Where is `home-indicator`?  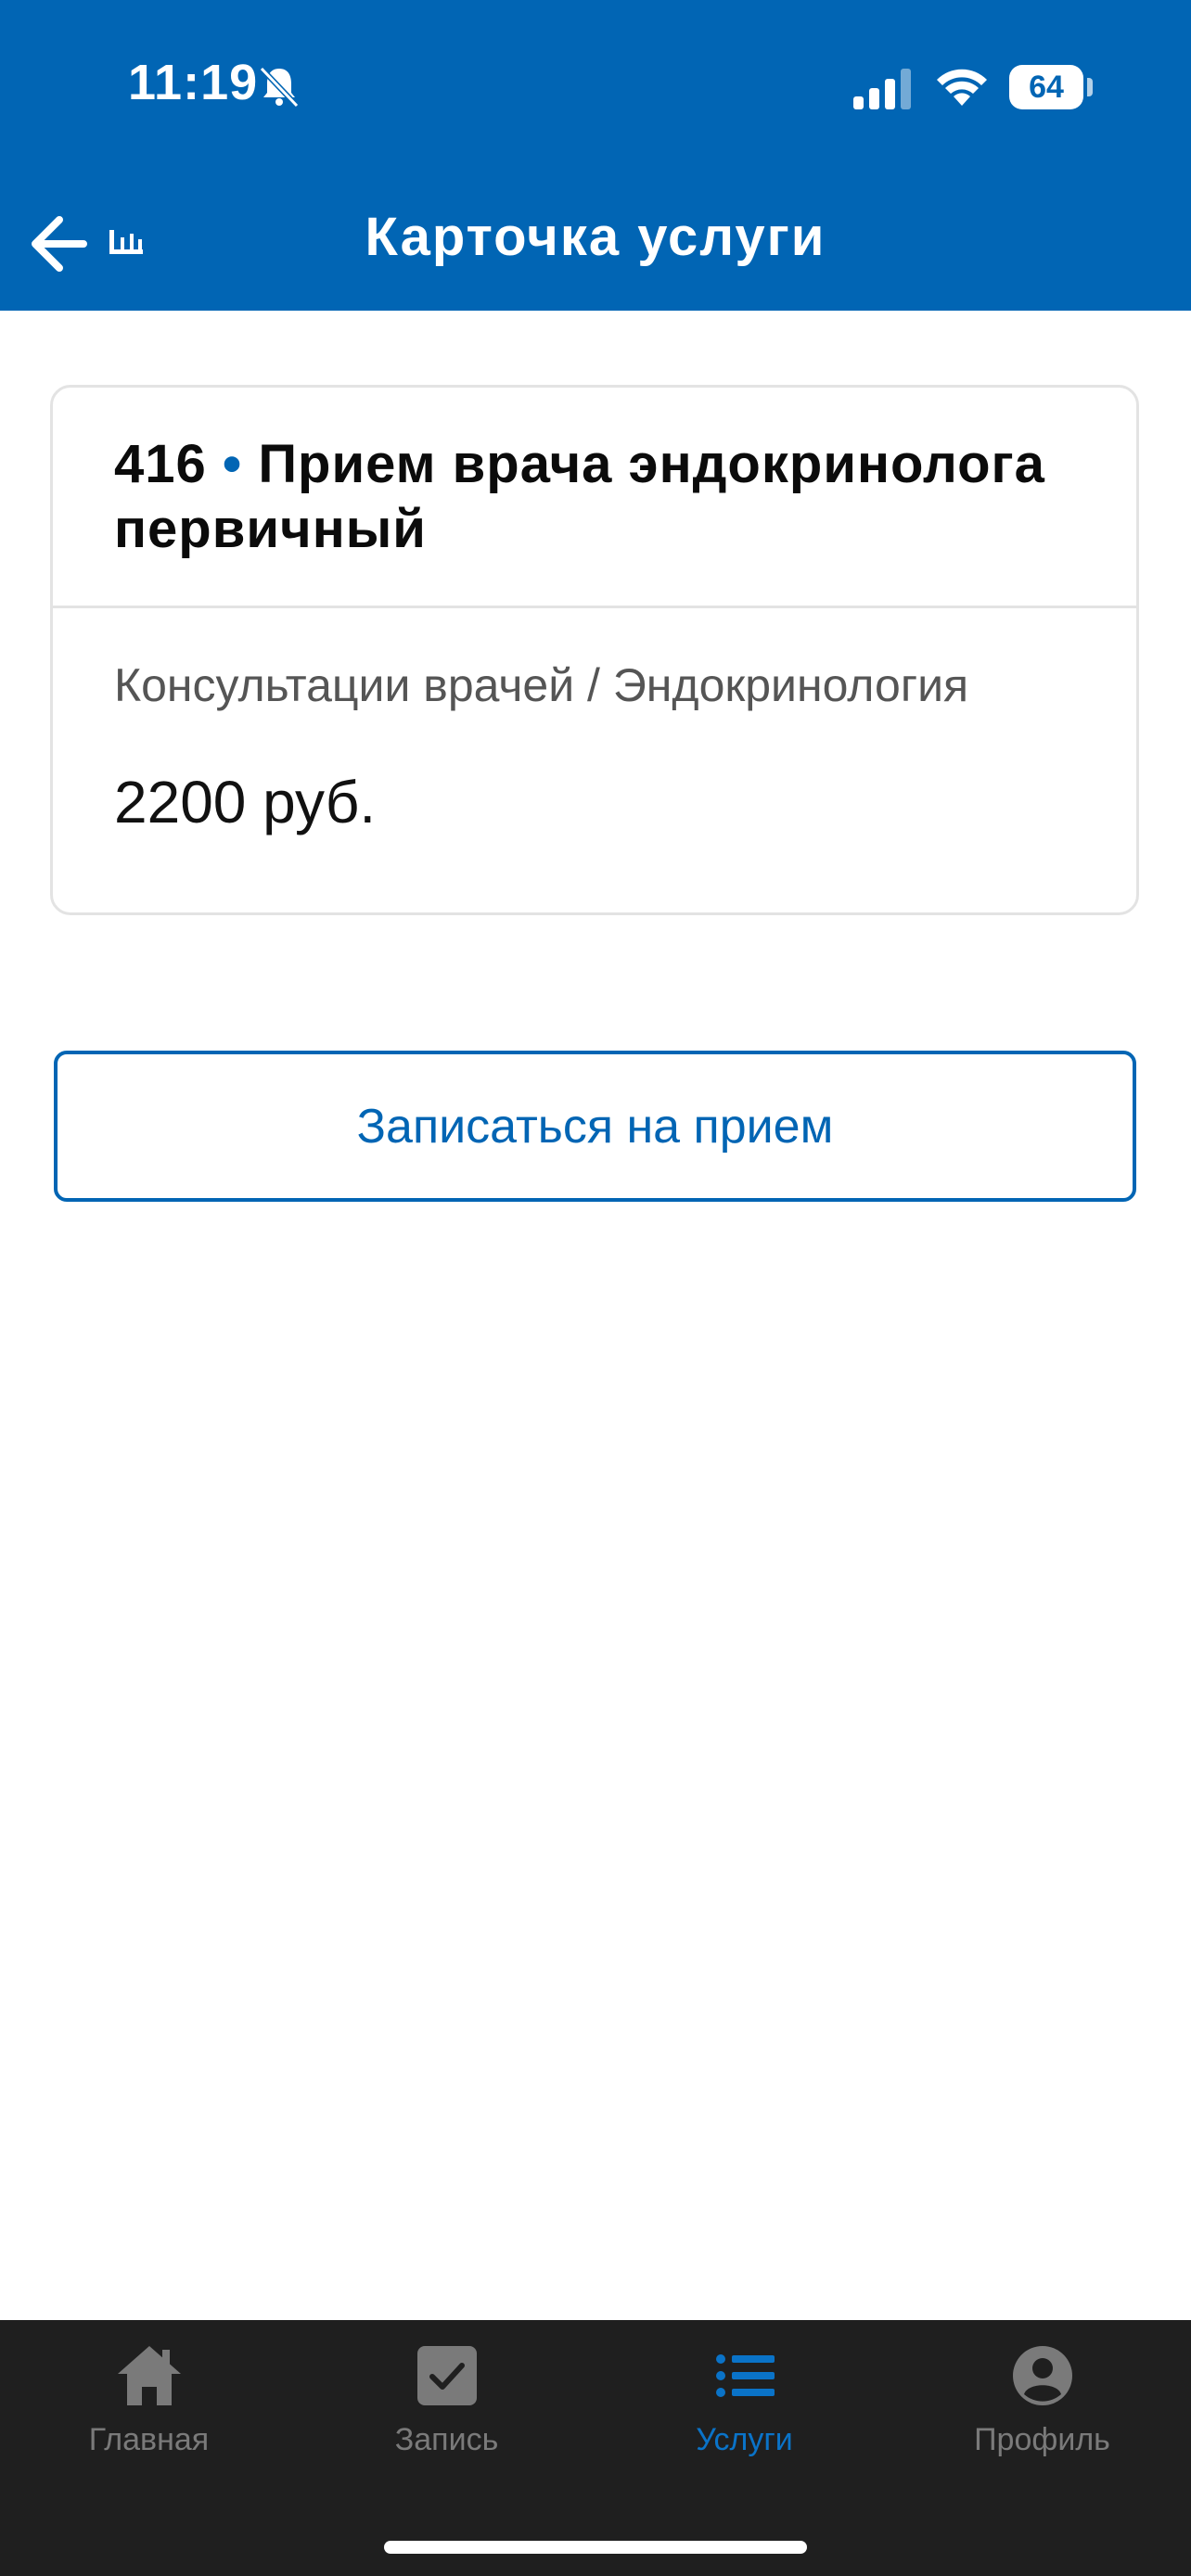 home-indicator is located at coordinates (595, 2547).